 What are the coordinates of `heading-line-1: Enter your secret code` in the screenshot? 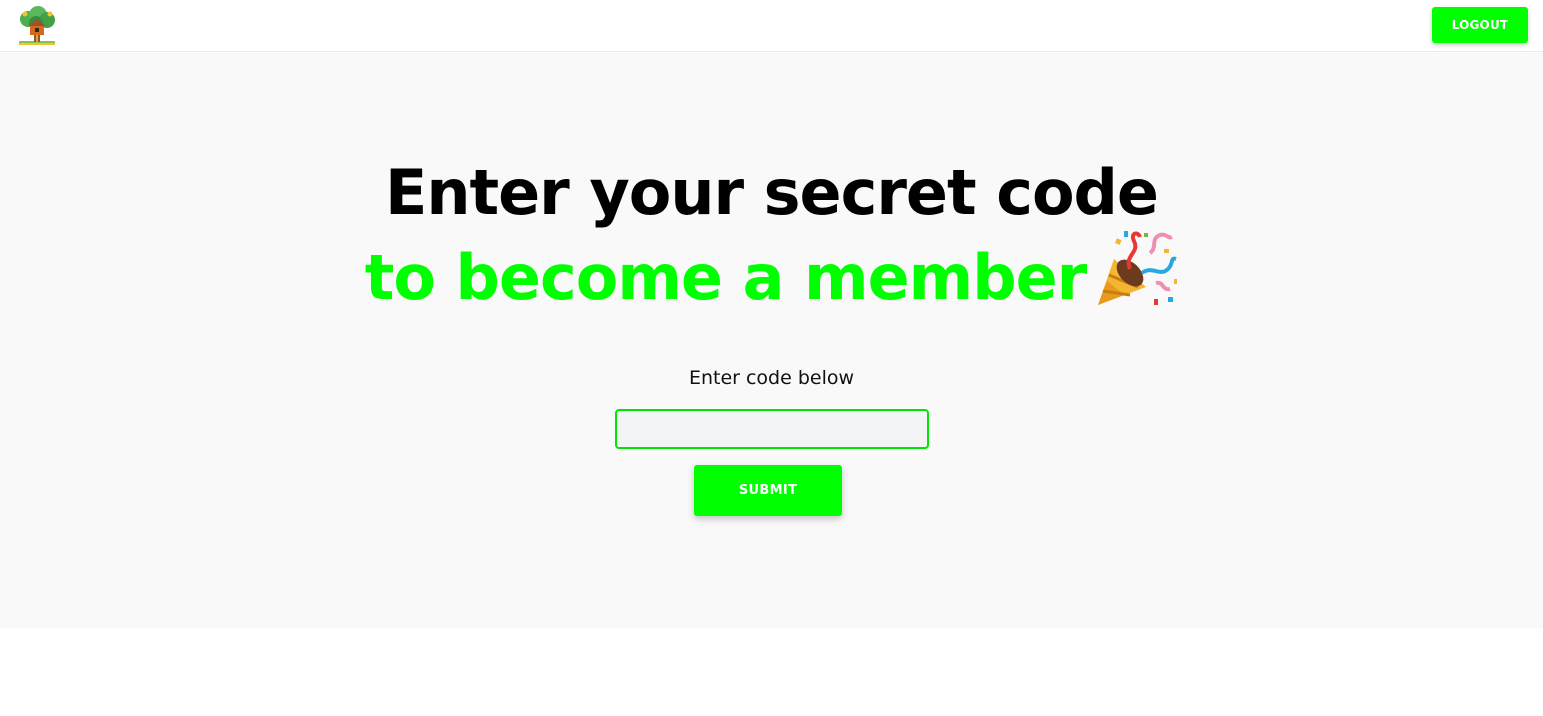 It's located at (772, 192).